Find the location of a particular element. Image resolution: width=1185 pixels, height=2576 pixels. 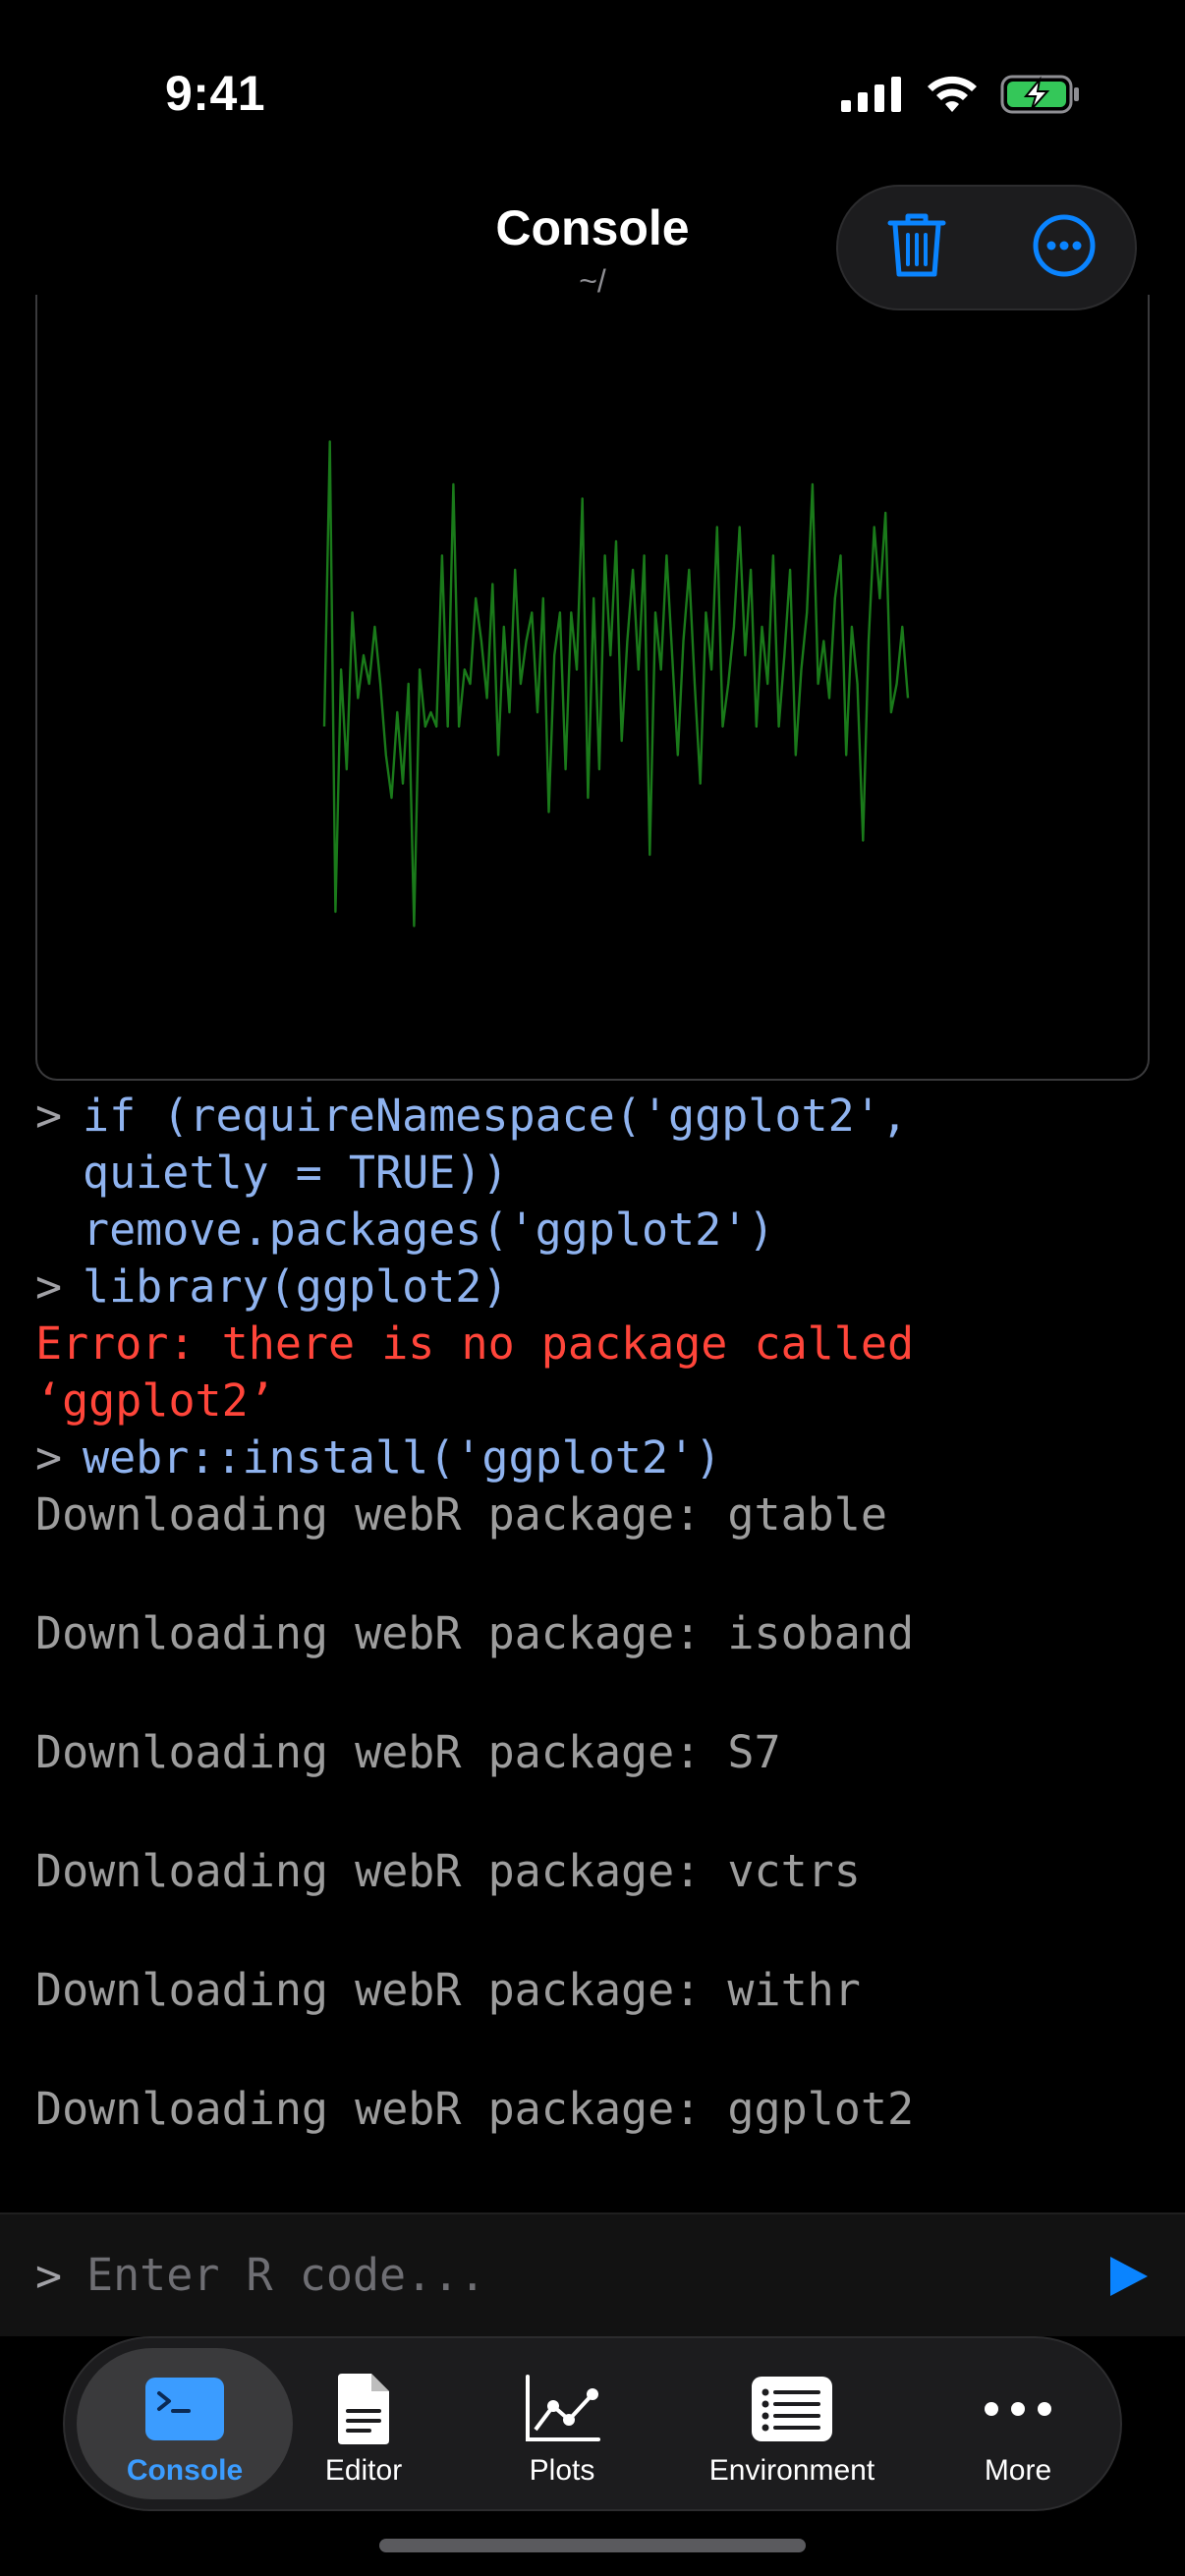

cellular-signal-icon is located at coordinates (873, 96).